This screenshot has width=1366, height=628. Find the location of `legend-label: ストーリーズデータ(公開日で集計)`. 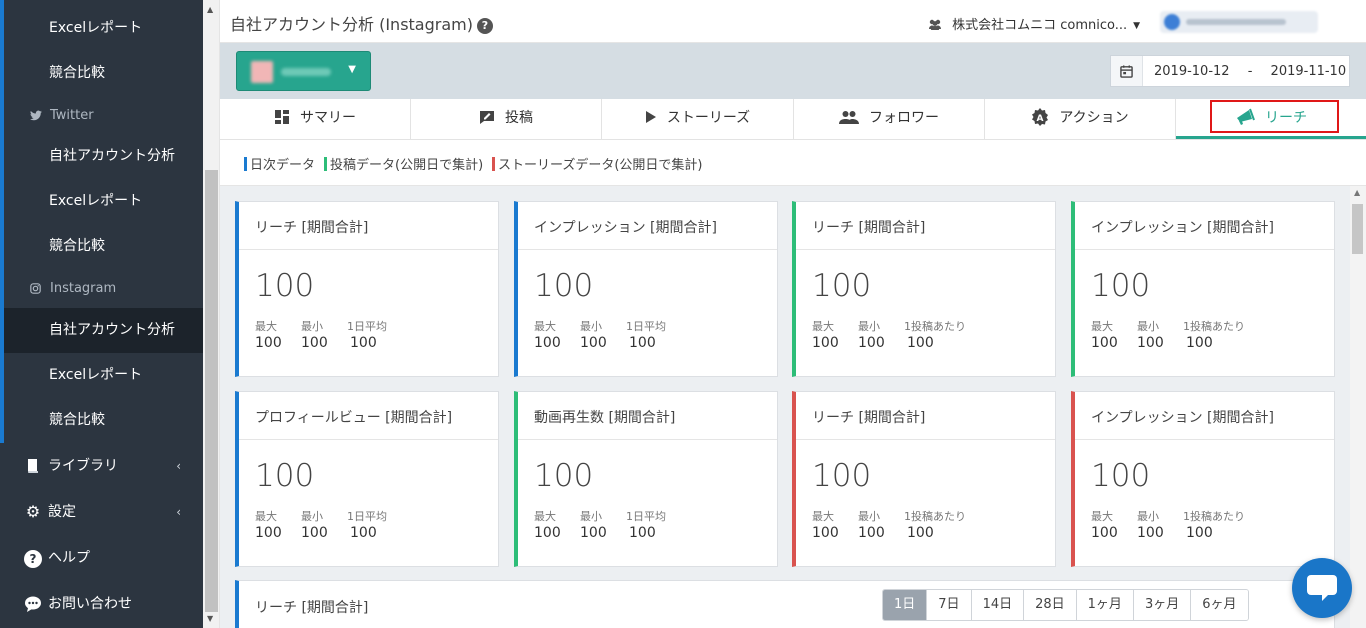

legend-label: ストーリーズデータ(公開日で集計) is located at coordinates (600, 165).